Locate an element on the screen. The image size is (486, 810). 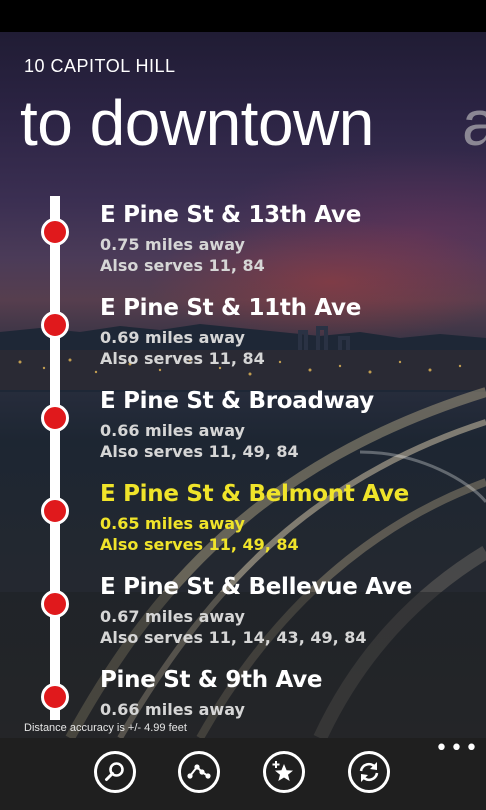
distance-accuracy-note: Distance accuracy is +/- 4.99 feet is located at coordinates (105, 728).